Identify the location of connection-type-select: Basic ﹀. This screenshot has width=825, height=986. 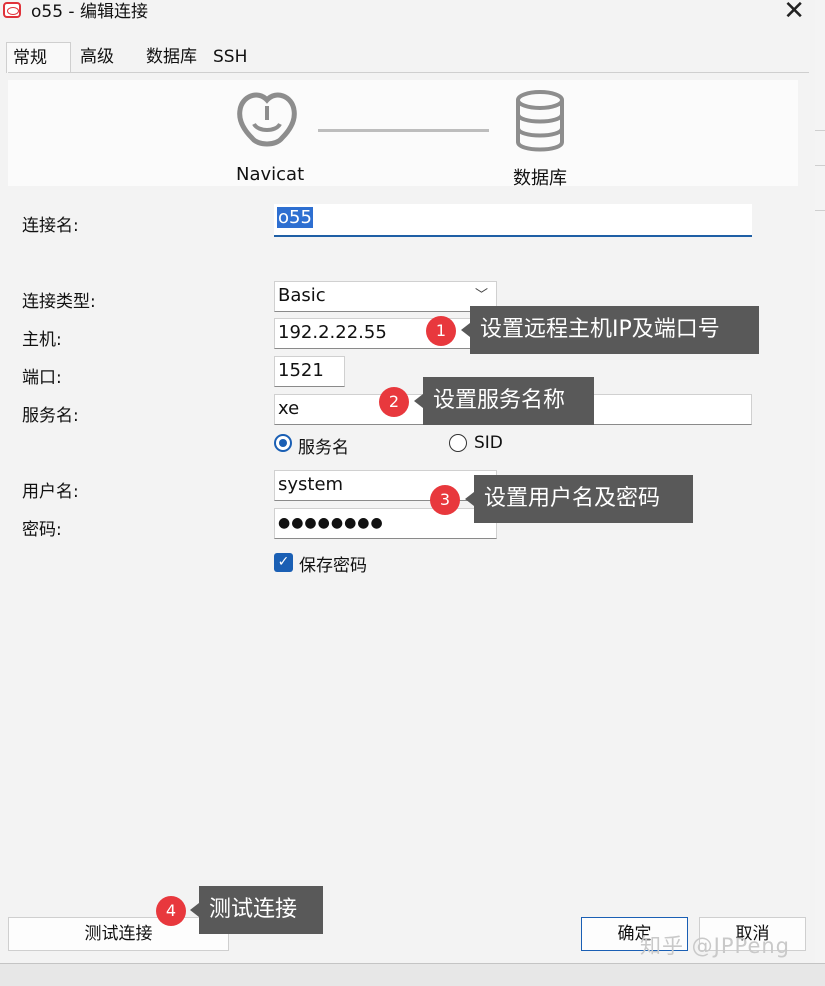
(385, 296).